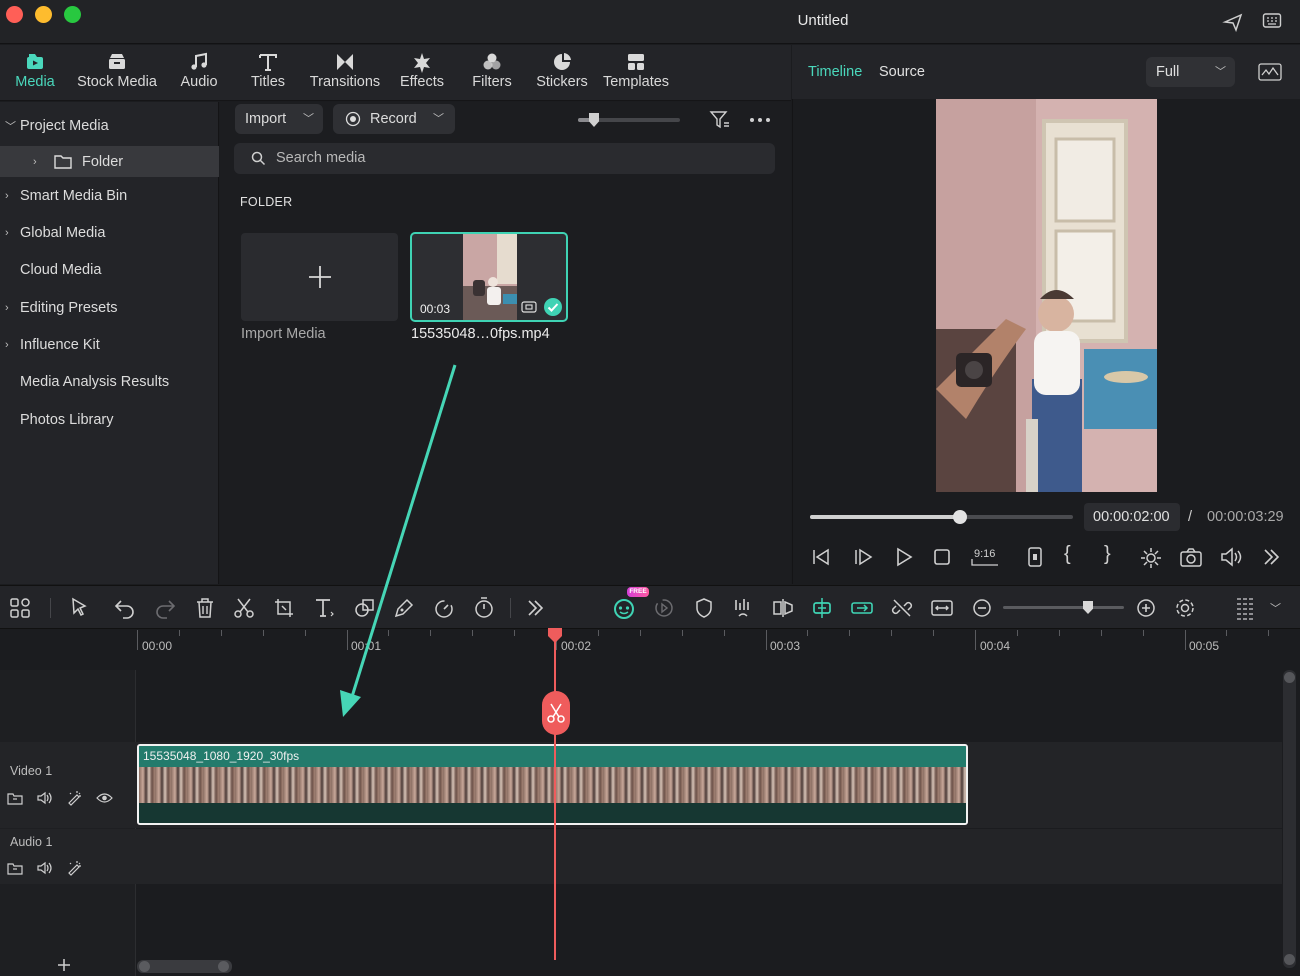  I want to click on filters-circles-icon, so click(492, 61).